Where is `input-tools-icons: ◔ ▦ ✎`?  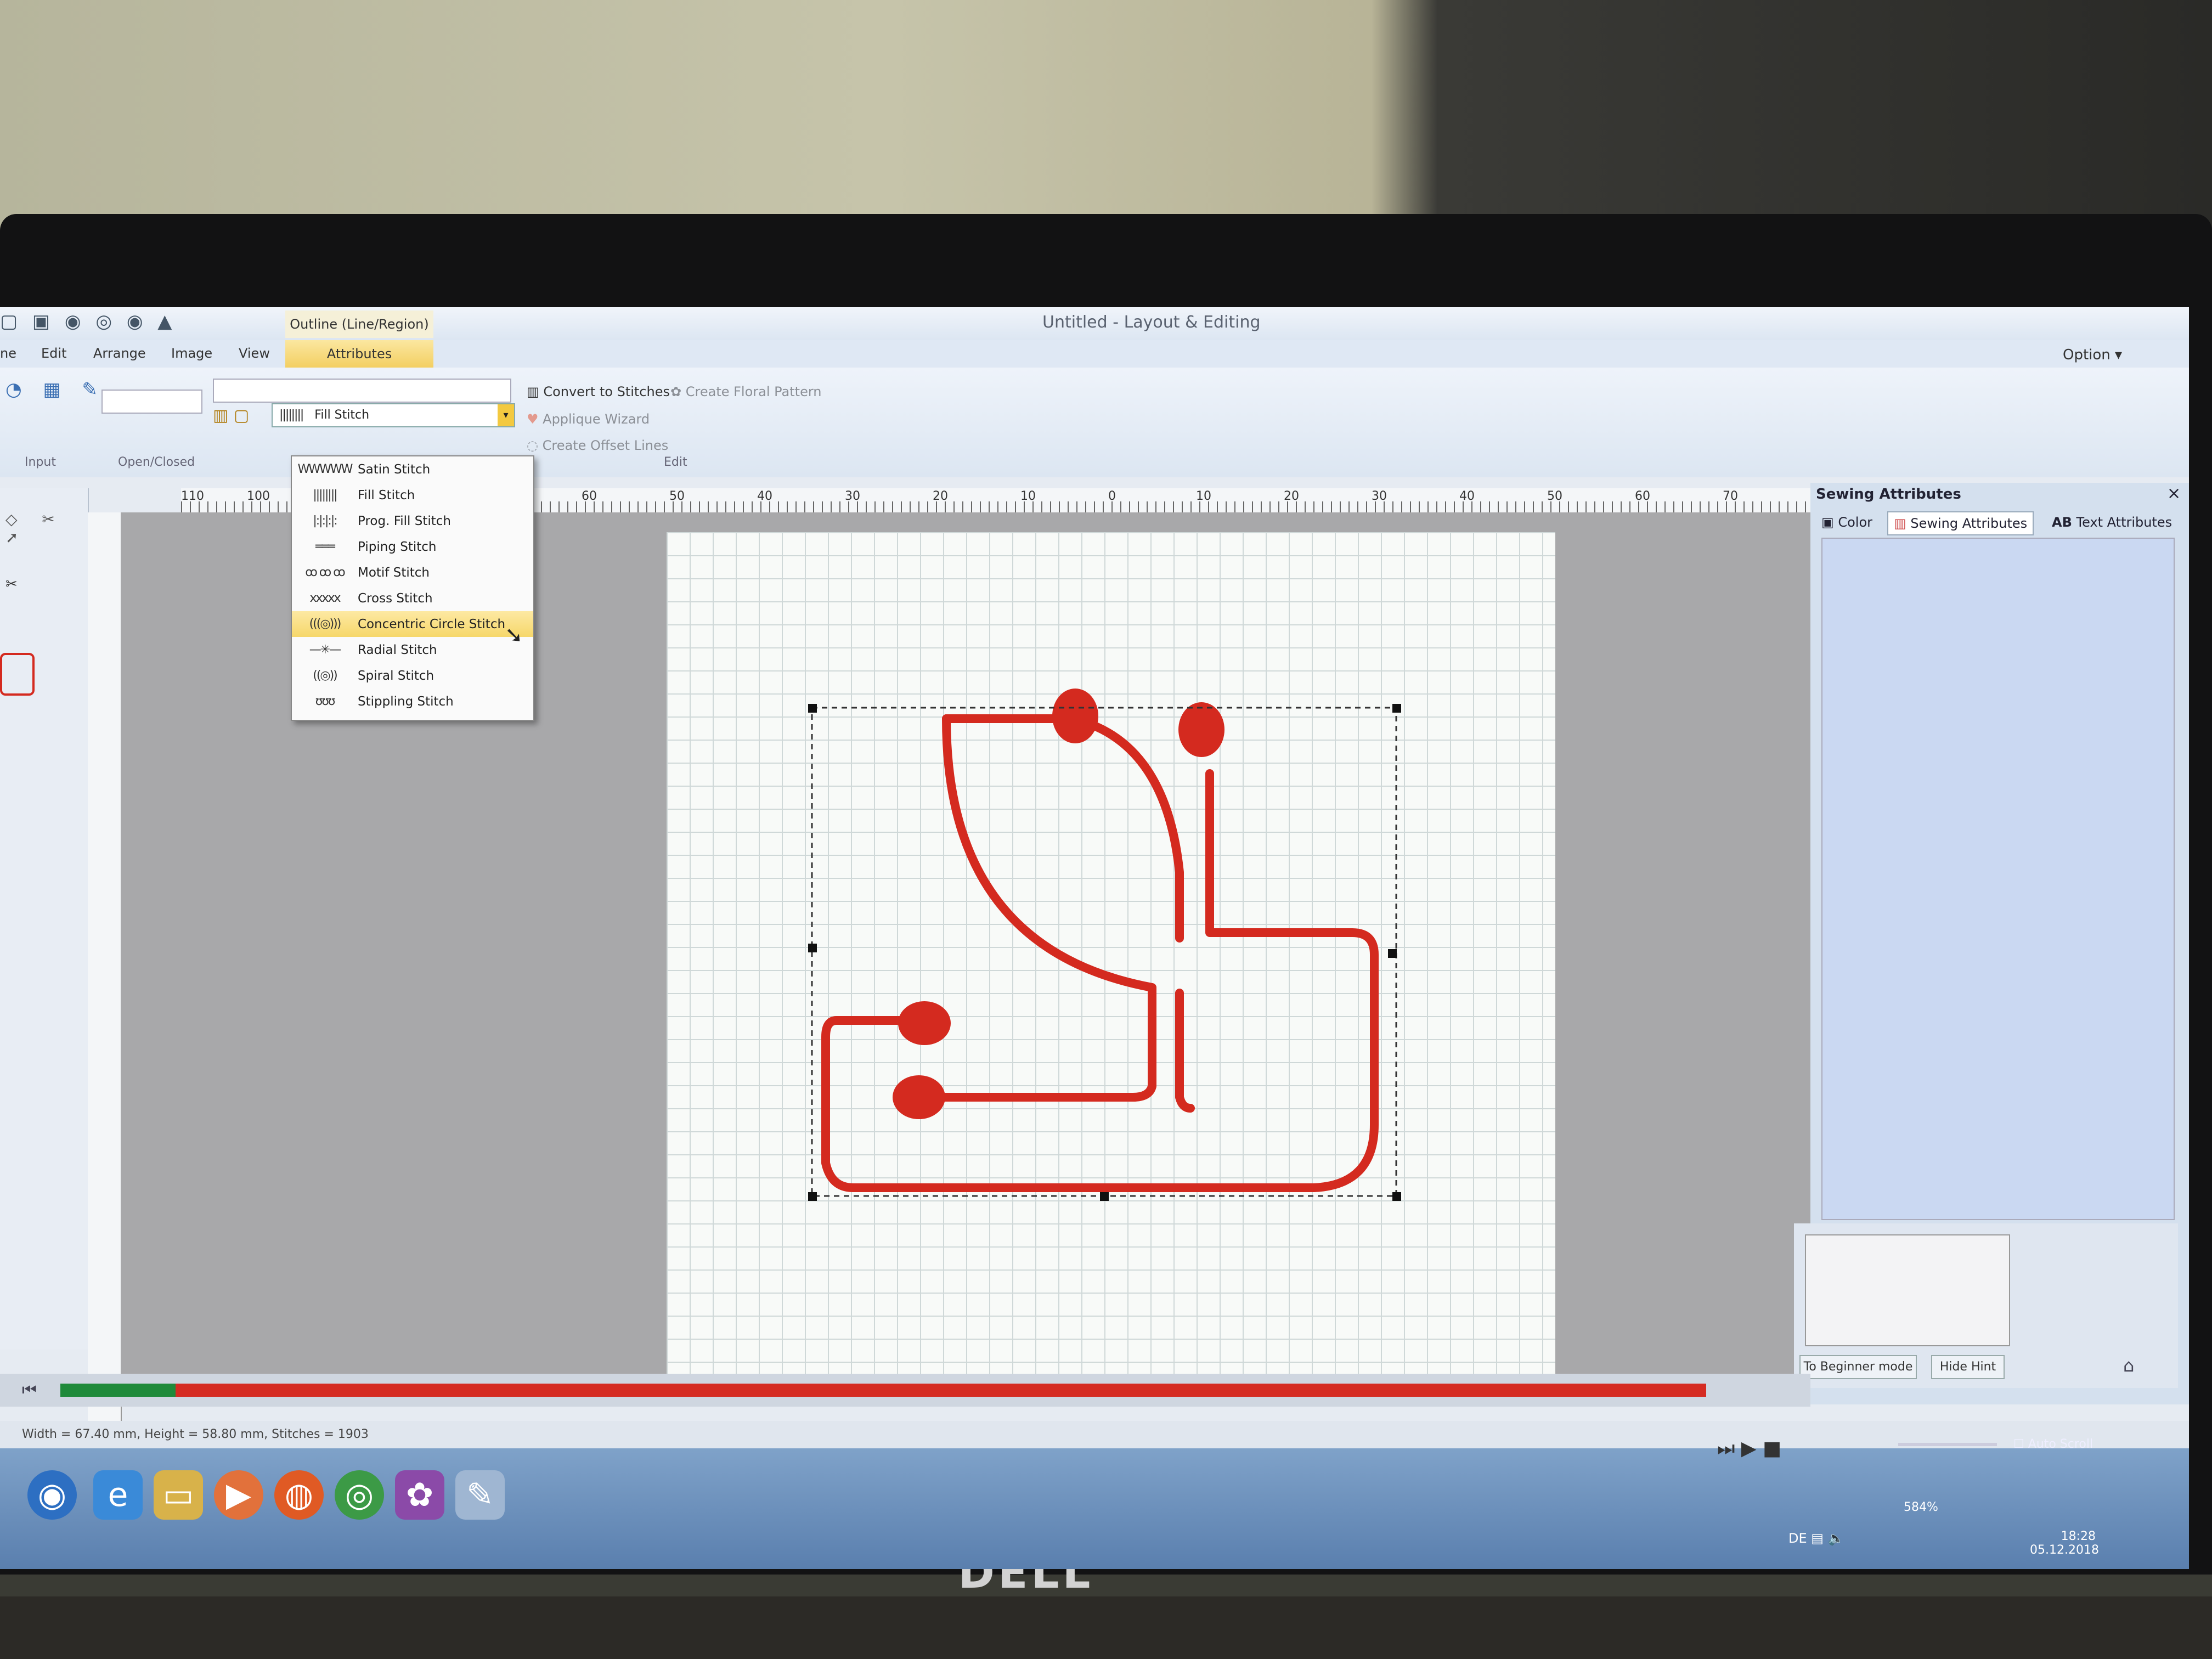 input-tools-icons: ◔ ▦ ✎ is located at coordinates (55, 389).